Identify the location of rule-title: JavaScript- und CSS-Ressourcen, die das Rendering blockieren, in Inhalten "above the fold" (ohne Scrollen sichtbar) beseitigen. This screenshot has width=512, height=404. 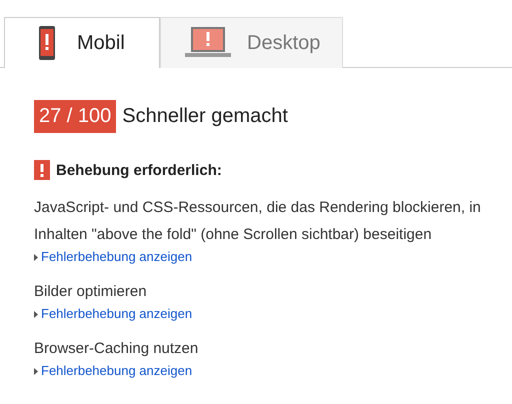
(258, 221).